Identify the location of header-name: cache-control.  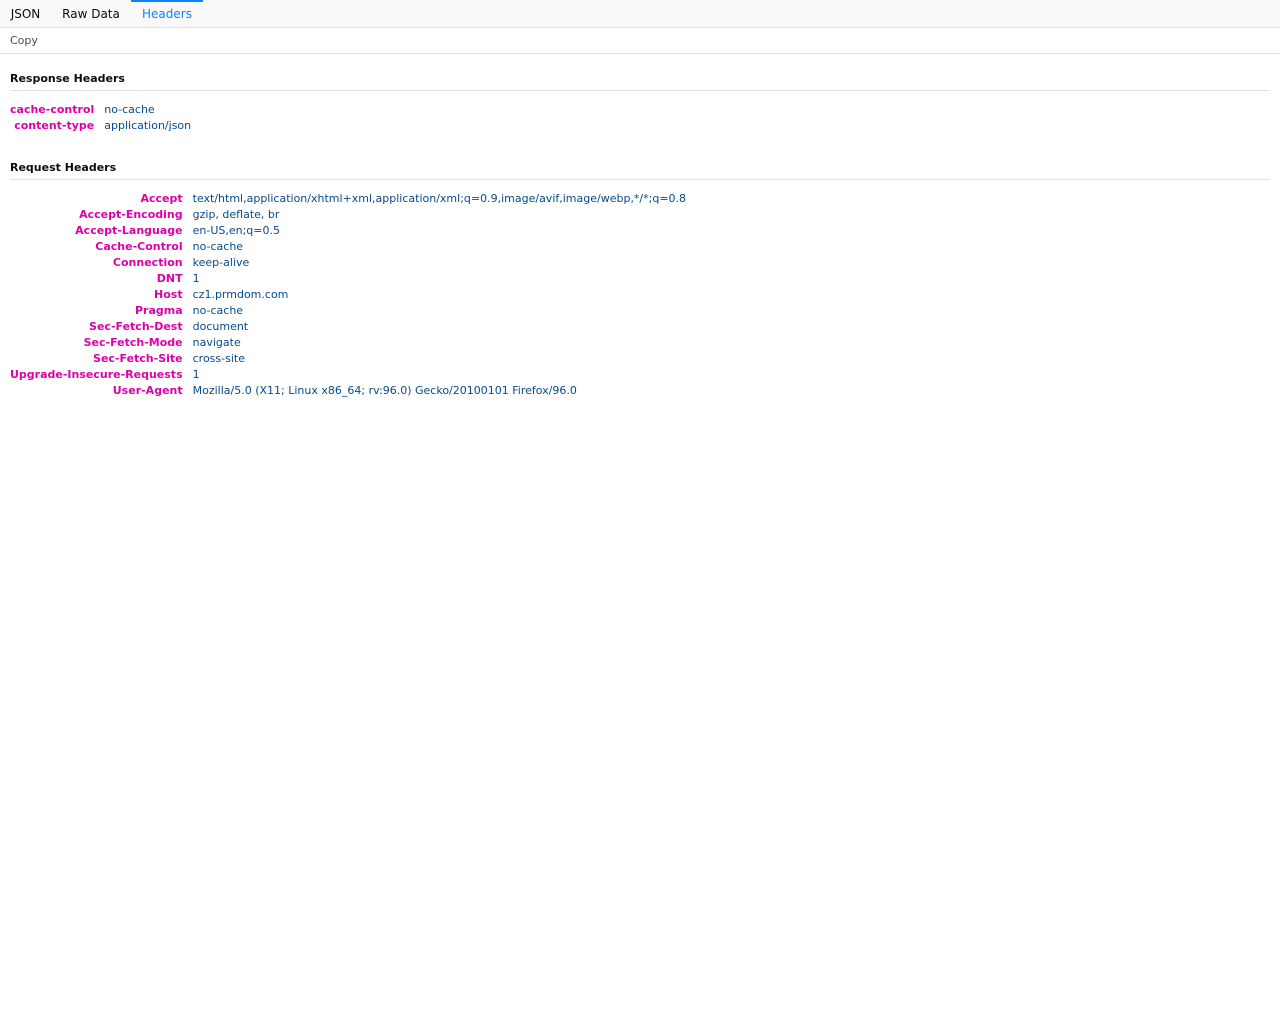
(52, 109).